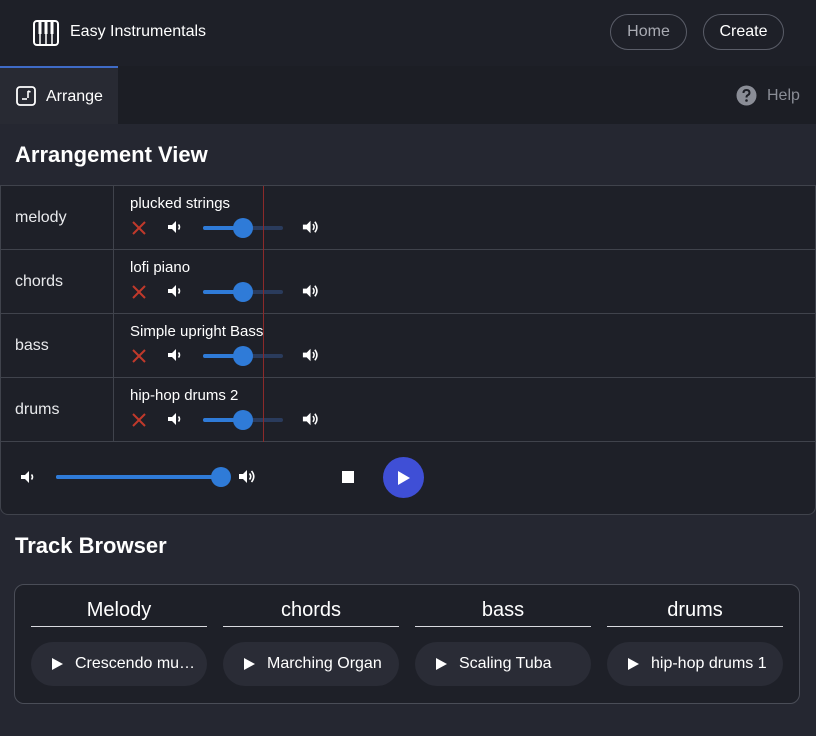 The image size is (816, 736). I want to click on browser-track-item: Scaling Tuba, so click(503, 664).